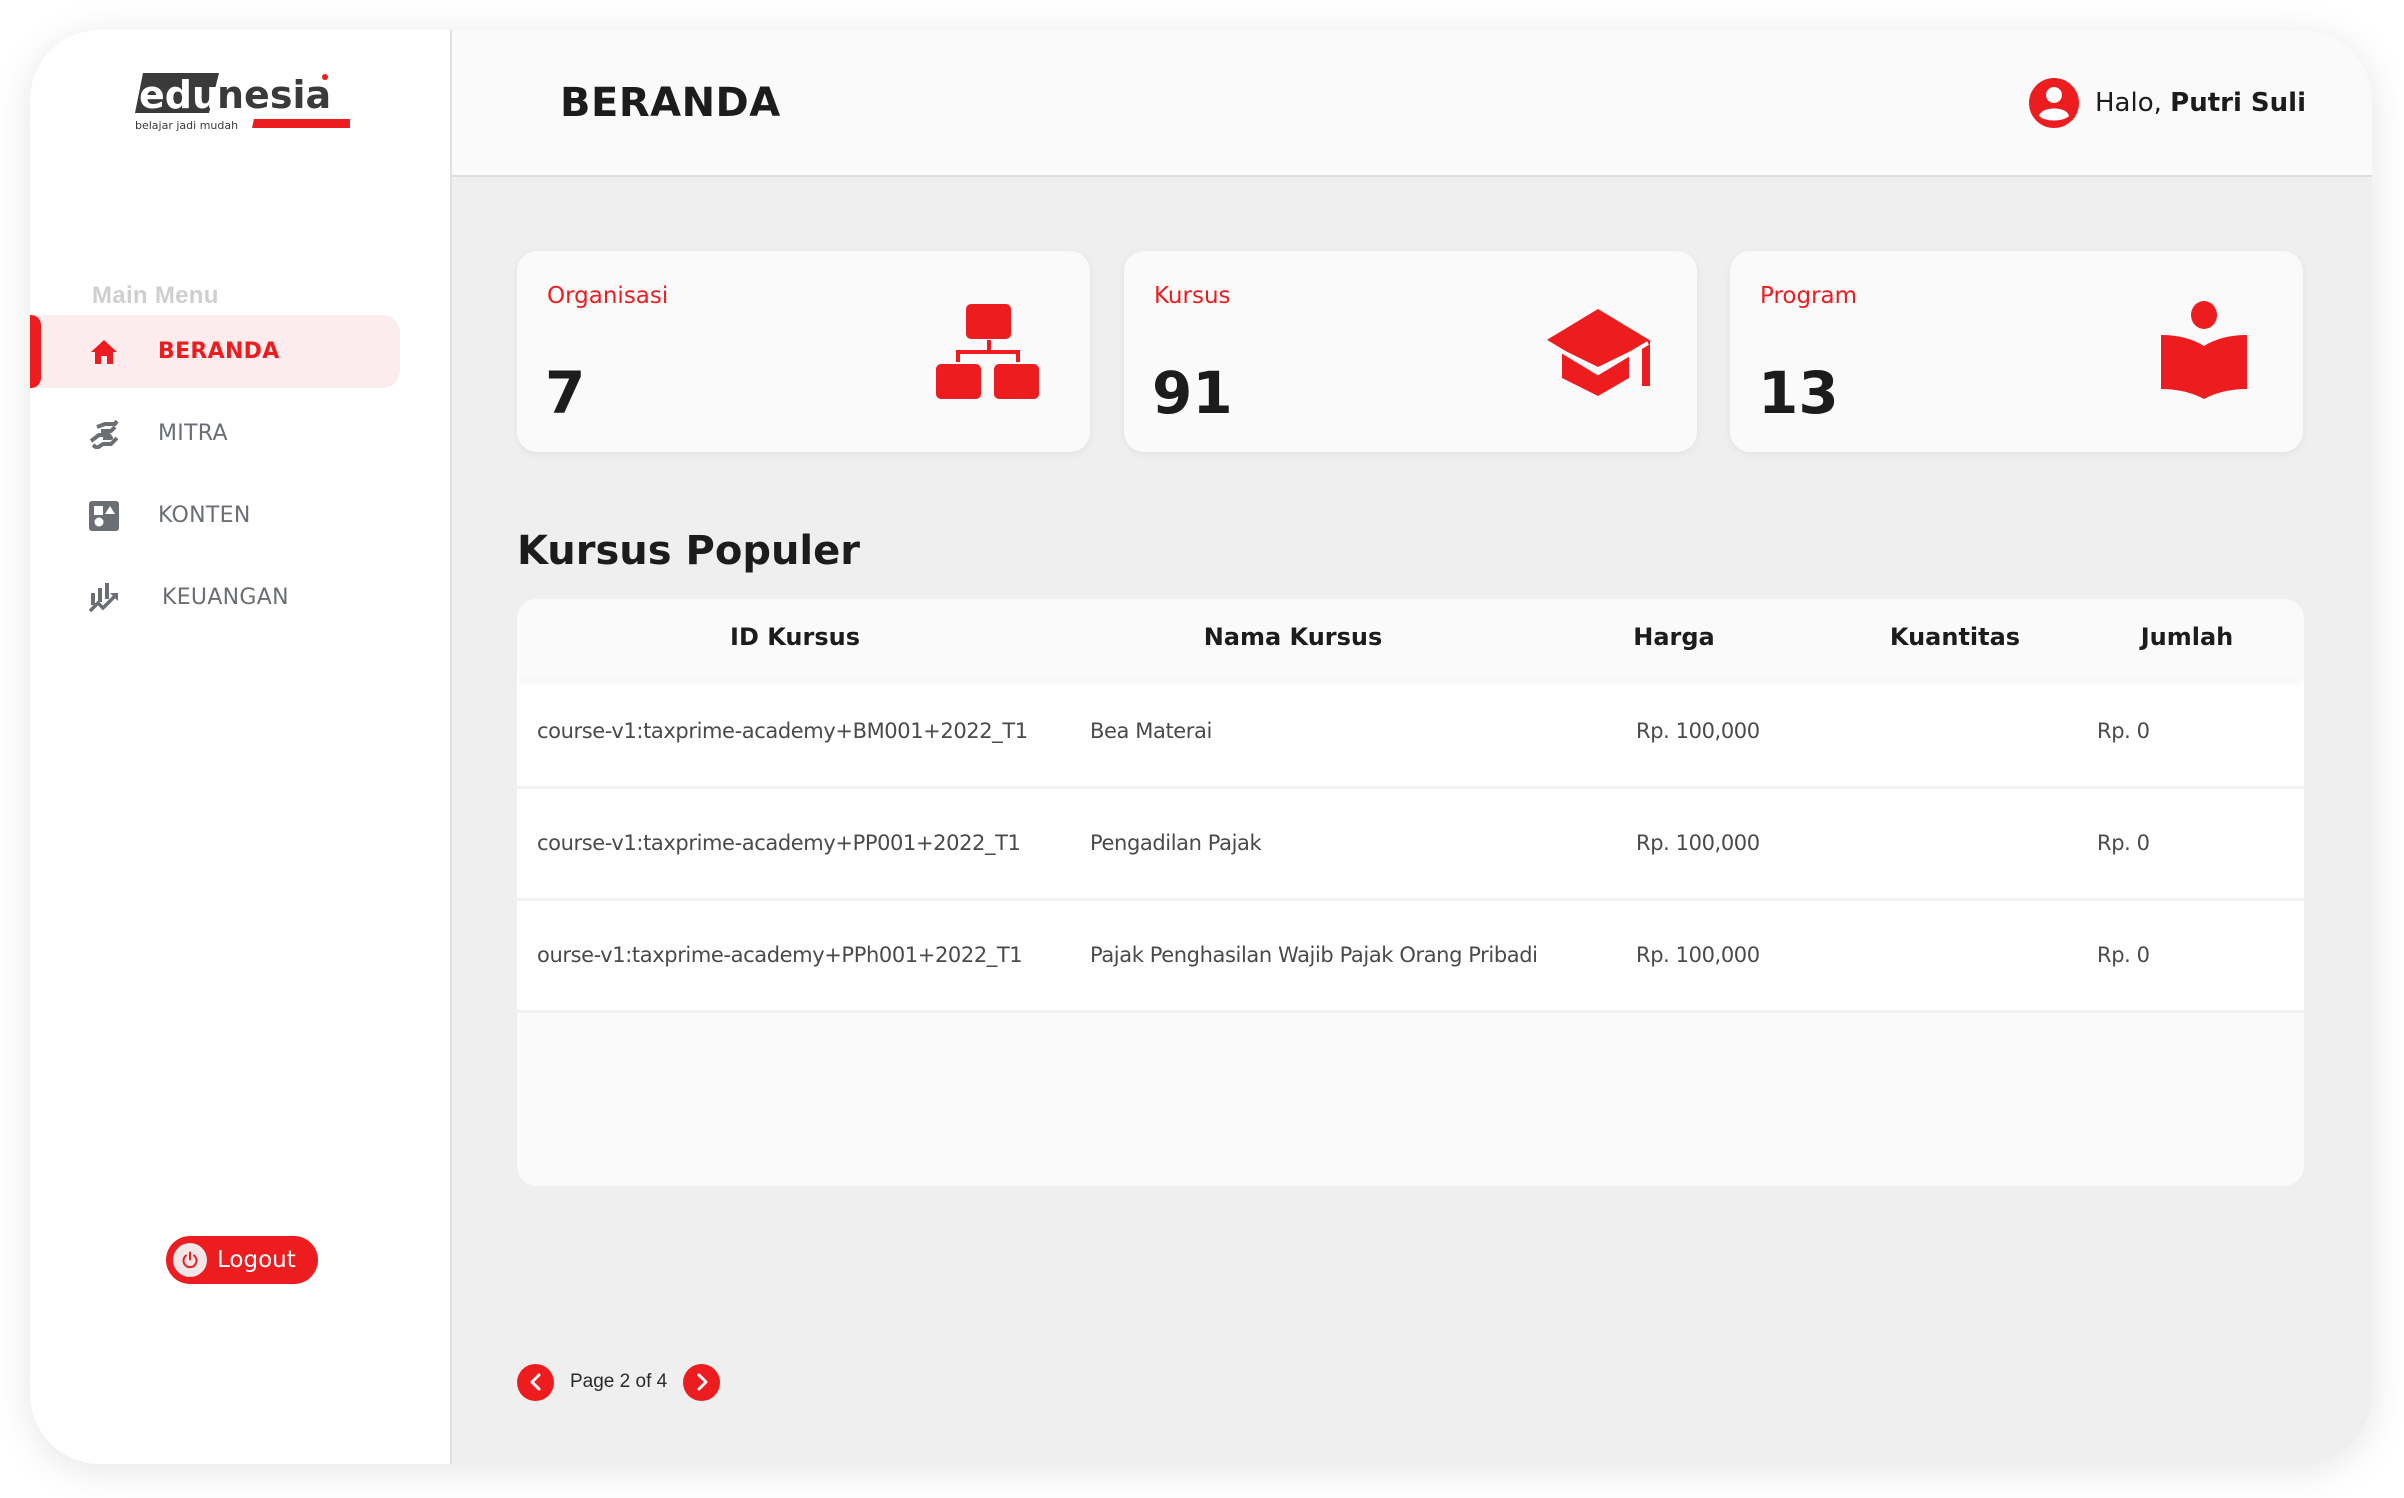 Image resolution: width=2404 pixels, height=1498 pixels. Describe the element at coordinates (193, 433) in the screenshot. I see `sidebar-item-label: MITRA` at that location.